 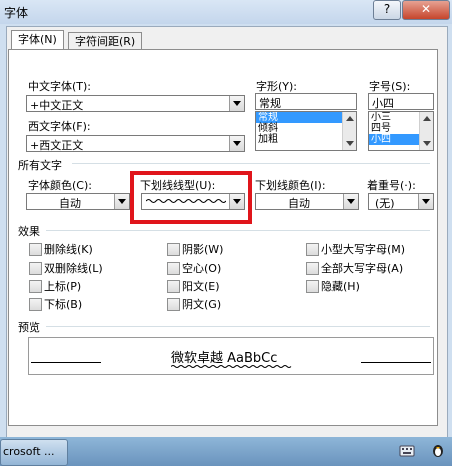 What do you see at coordinates (306, 128) in the screenshot?
I see `list-item: 倾斜` at bounding box center [306, 128].